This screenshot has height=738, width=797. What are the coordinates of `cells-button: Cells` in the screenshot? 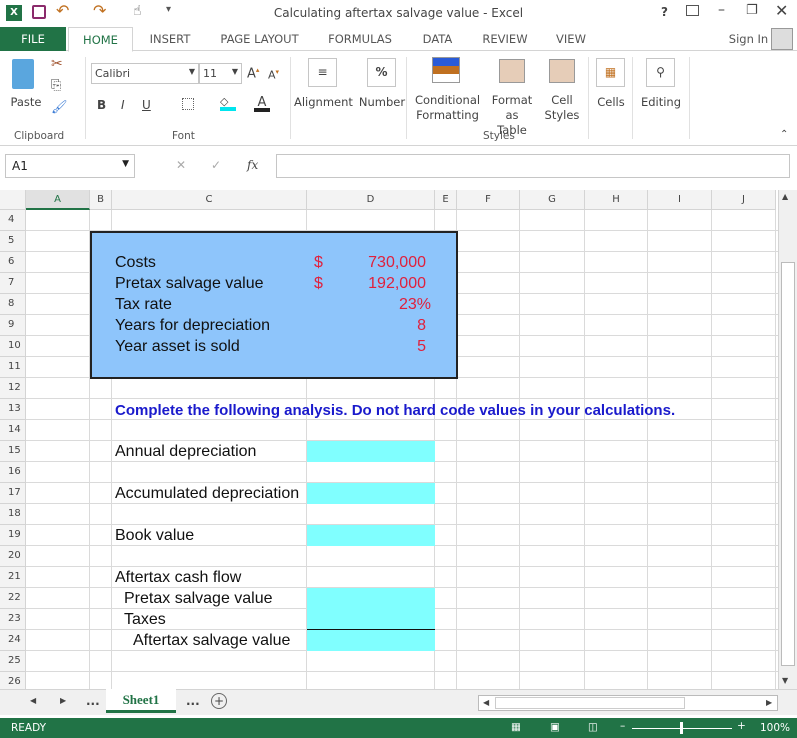 It's located at (611, 102).